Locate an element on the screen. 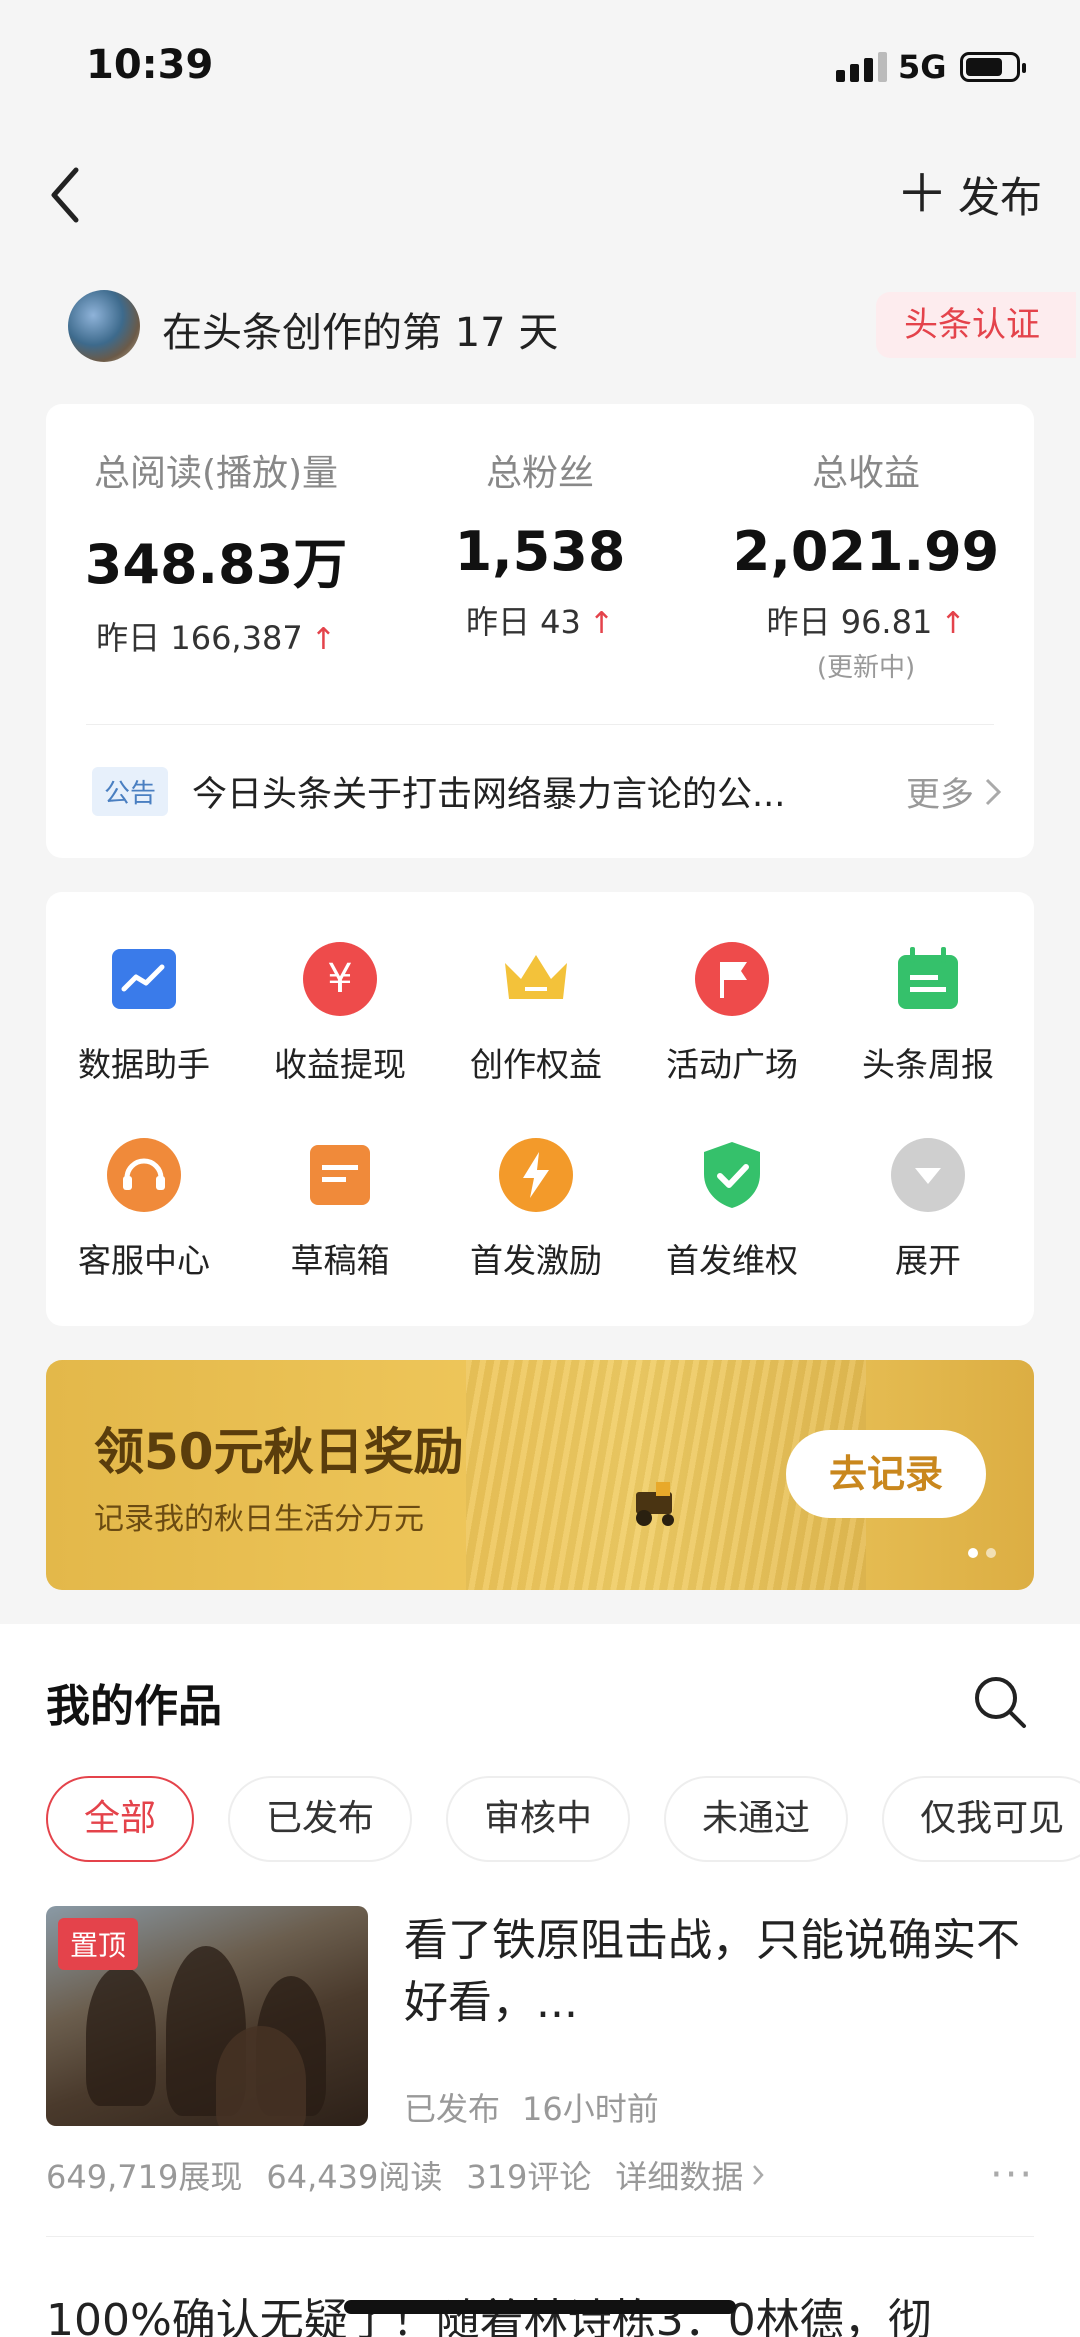 Image resolution: width=1080 pixels, height=2337 pixels. article-time: 16小时前 is located at coordinates (590, 2109).